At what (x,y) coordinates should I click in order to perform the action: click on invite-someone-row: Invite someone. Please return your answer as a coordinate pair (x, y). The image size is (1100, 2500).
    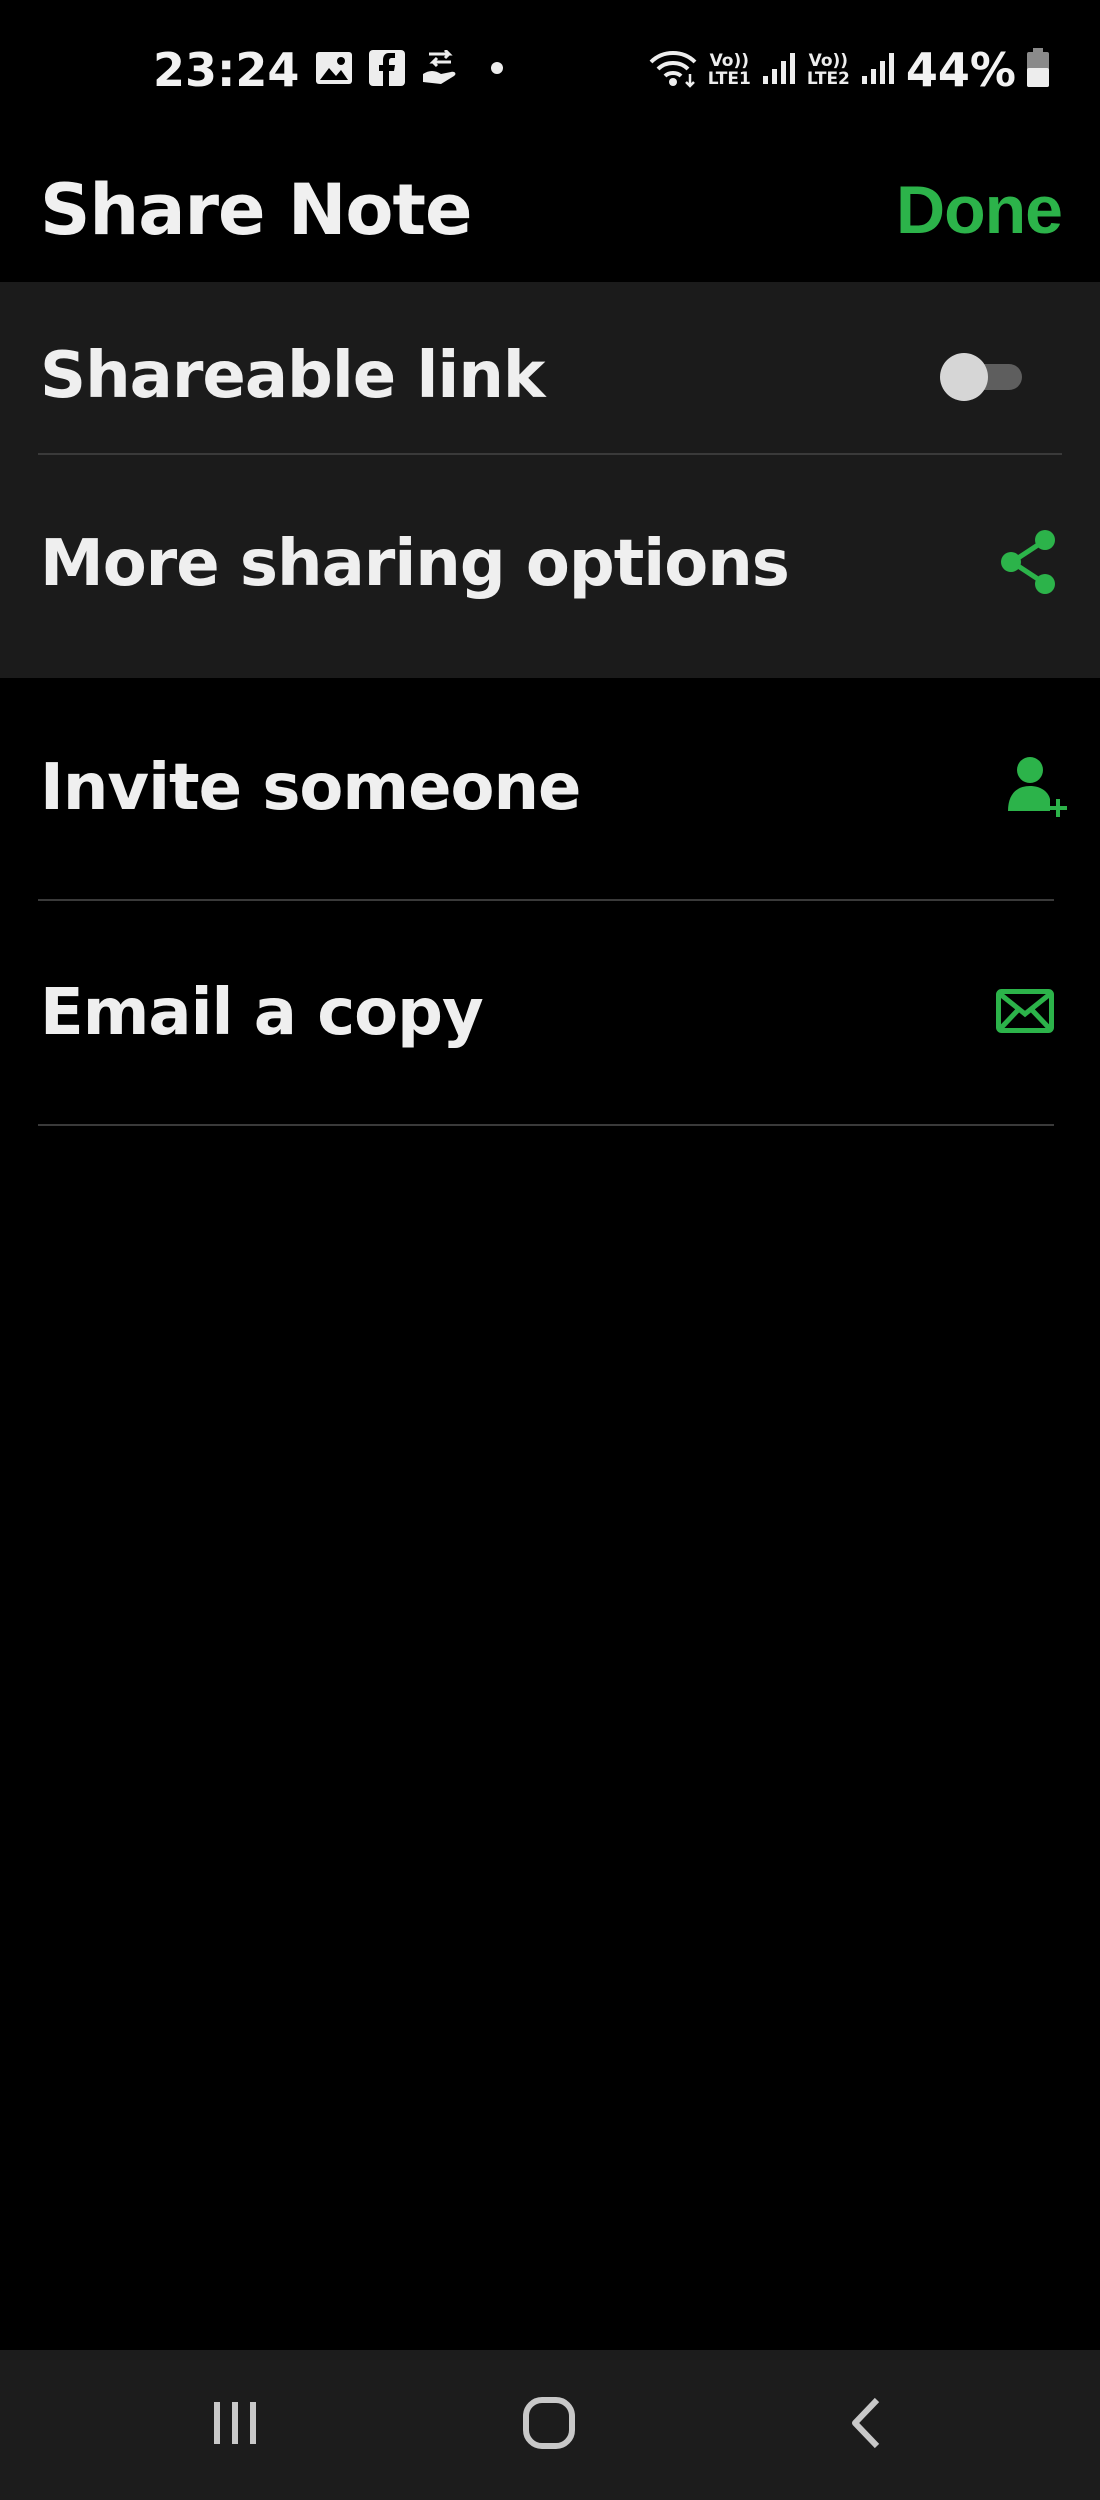
    Looking at the image, I should click on (553, 788).